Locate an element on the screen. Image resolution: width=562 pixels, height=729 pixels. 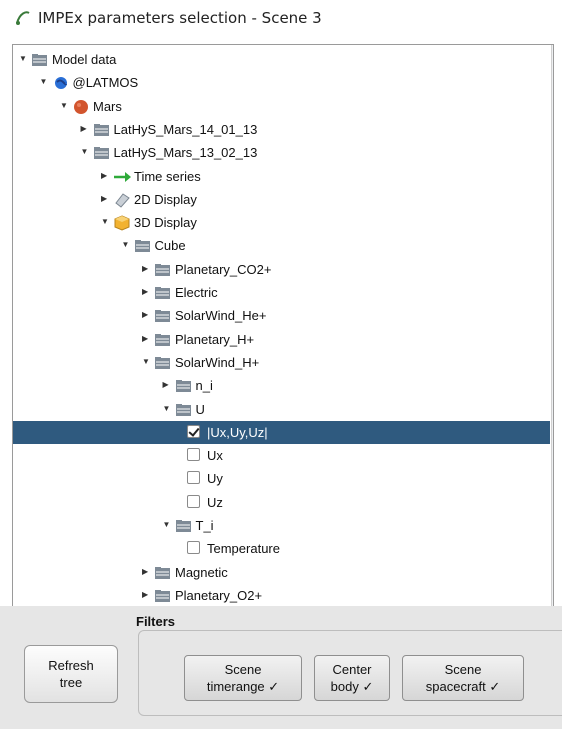
tree-node-label: Uy is located at coordinates (215, 479).